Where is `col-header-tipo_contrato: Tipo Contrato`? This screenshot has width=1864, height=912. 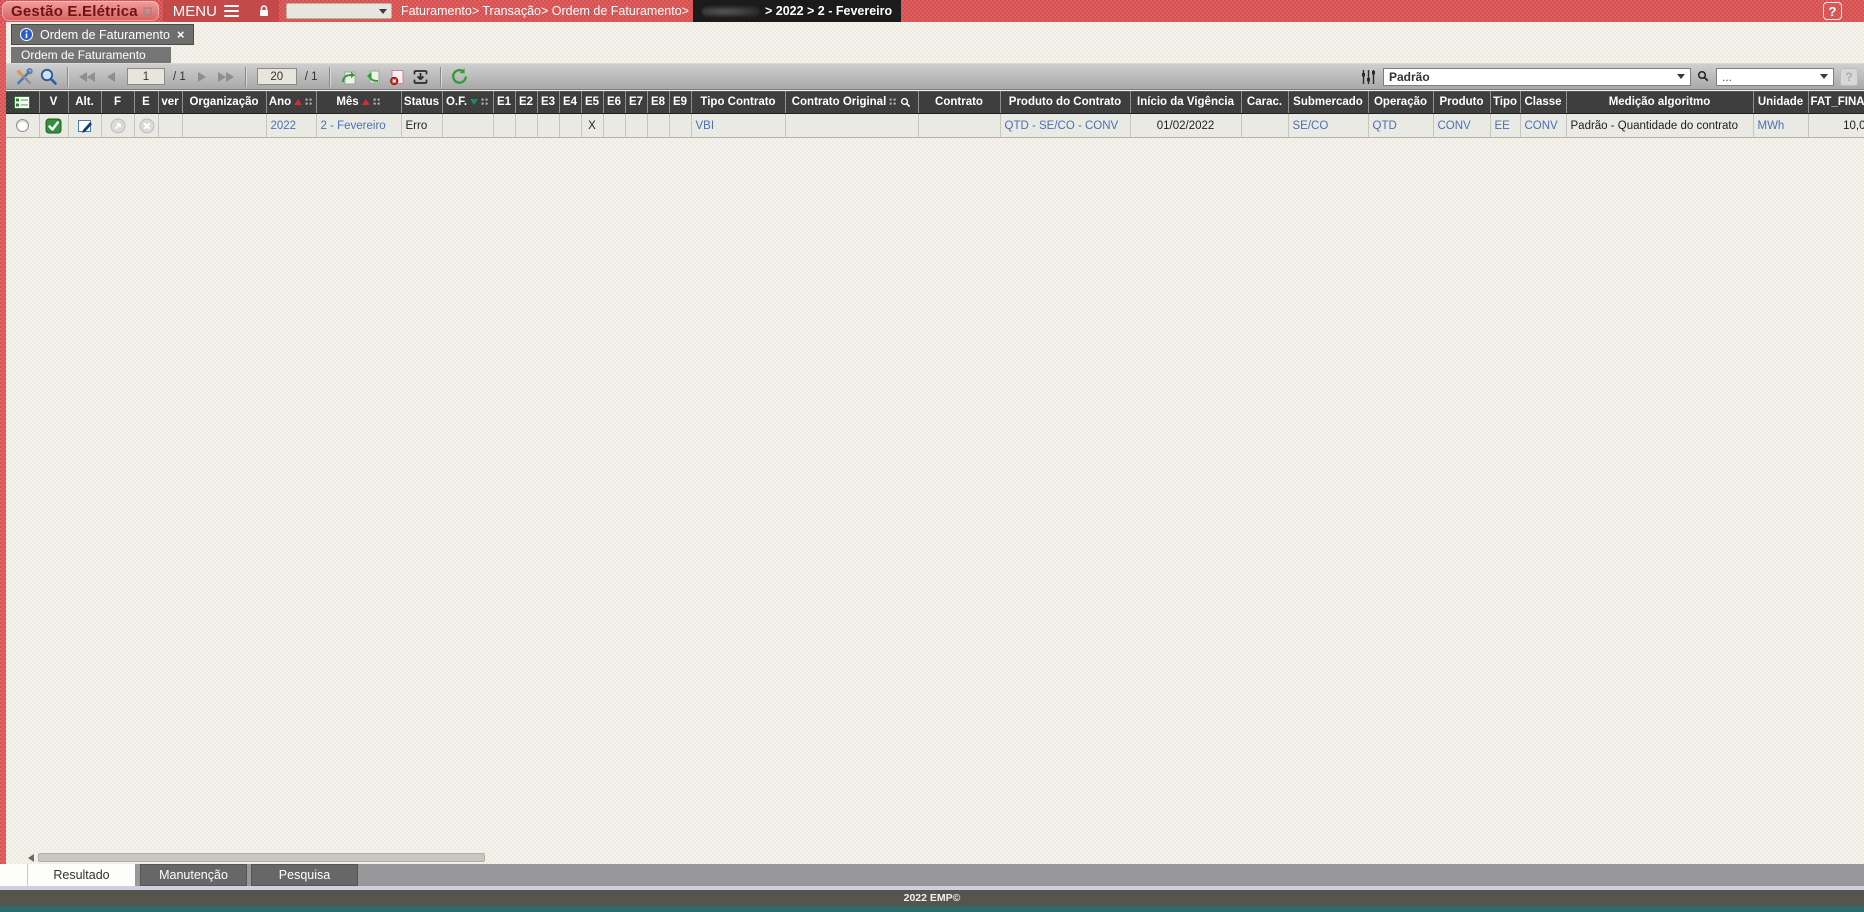 col-header-tipo_contrato: Tipo Contrato is located at coordinates (738, 102).